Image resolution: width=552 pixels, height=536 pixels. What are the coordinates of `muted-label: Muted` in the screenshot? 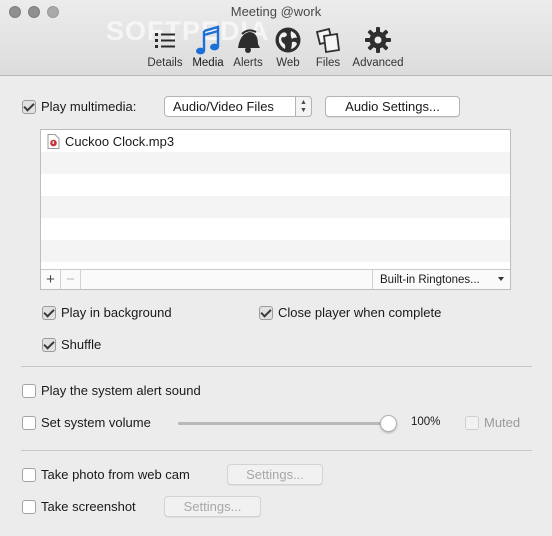 It's located at (502, 422).